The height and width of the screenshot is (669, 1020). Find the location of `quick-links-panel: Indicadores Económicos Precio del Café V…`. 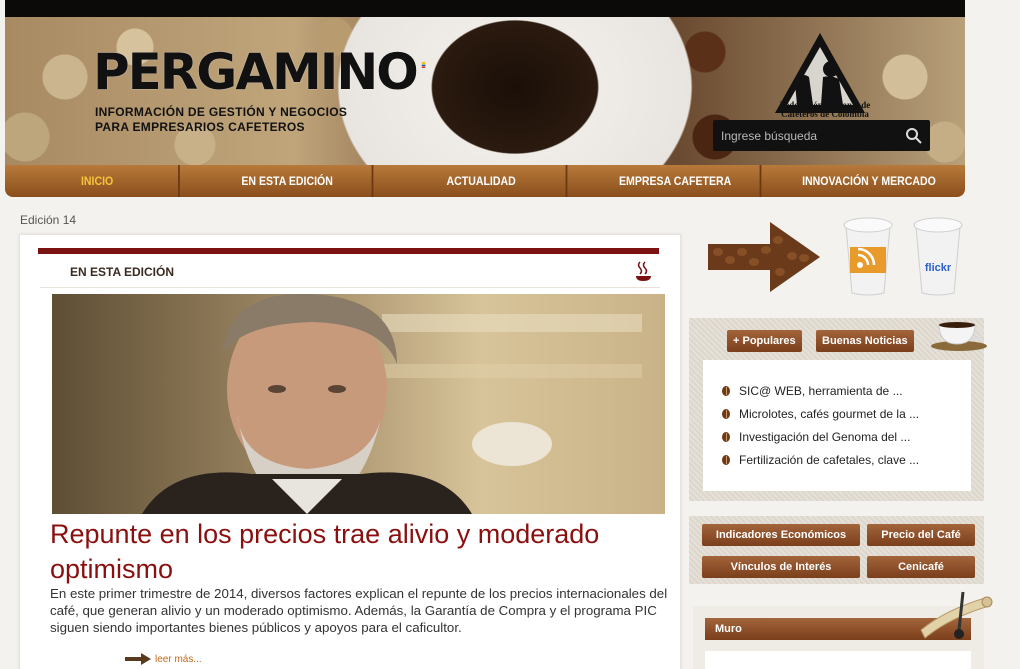

quick-links-panel: Indicadores Económicos Precio del Café V… is located at coordinates (836, 550).